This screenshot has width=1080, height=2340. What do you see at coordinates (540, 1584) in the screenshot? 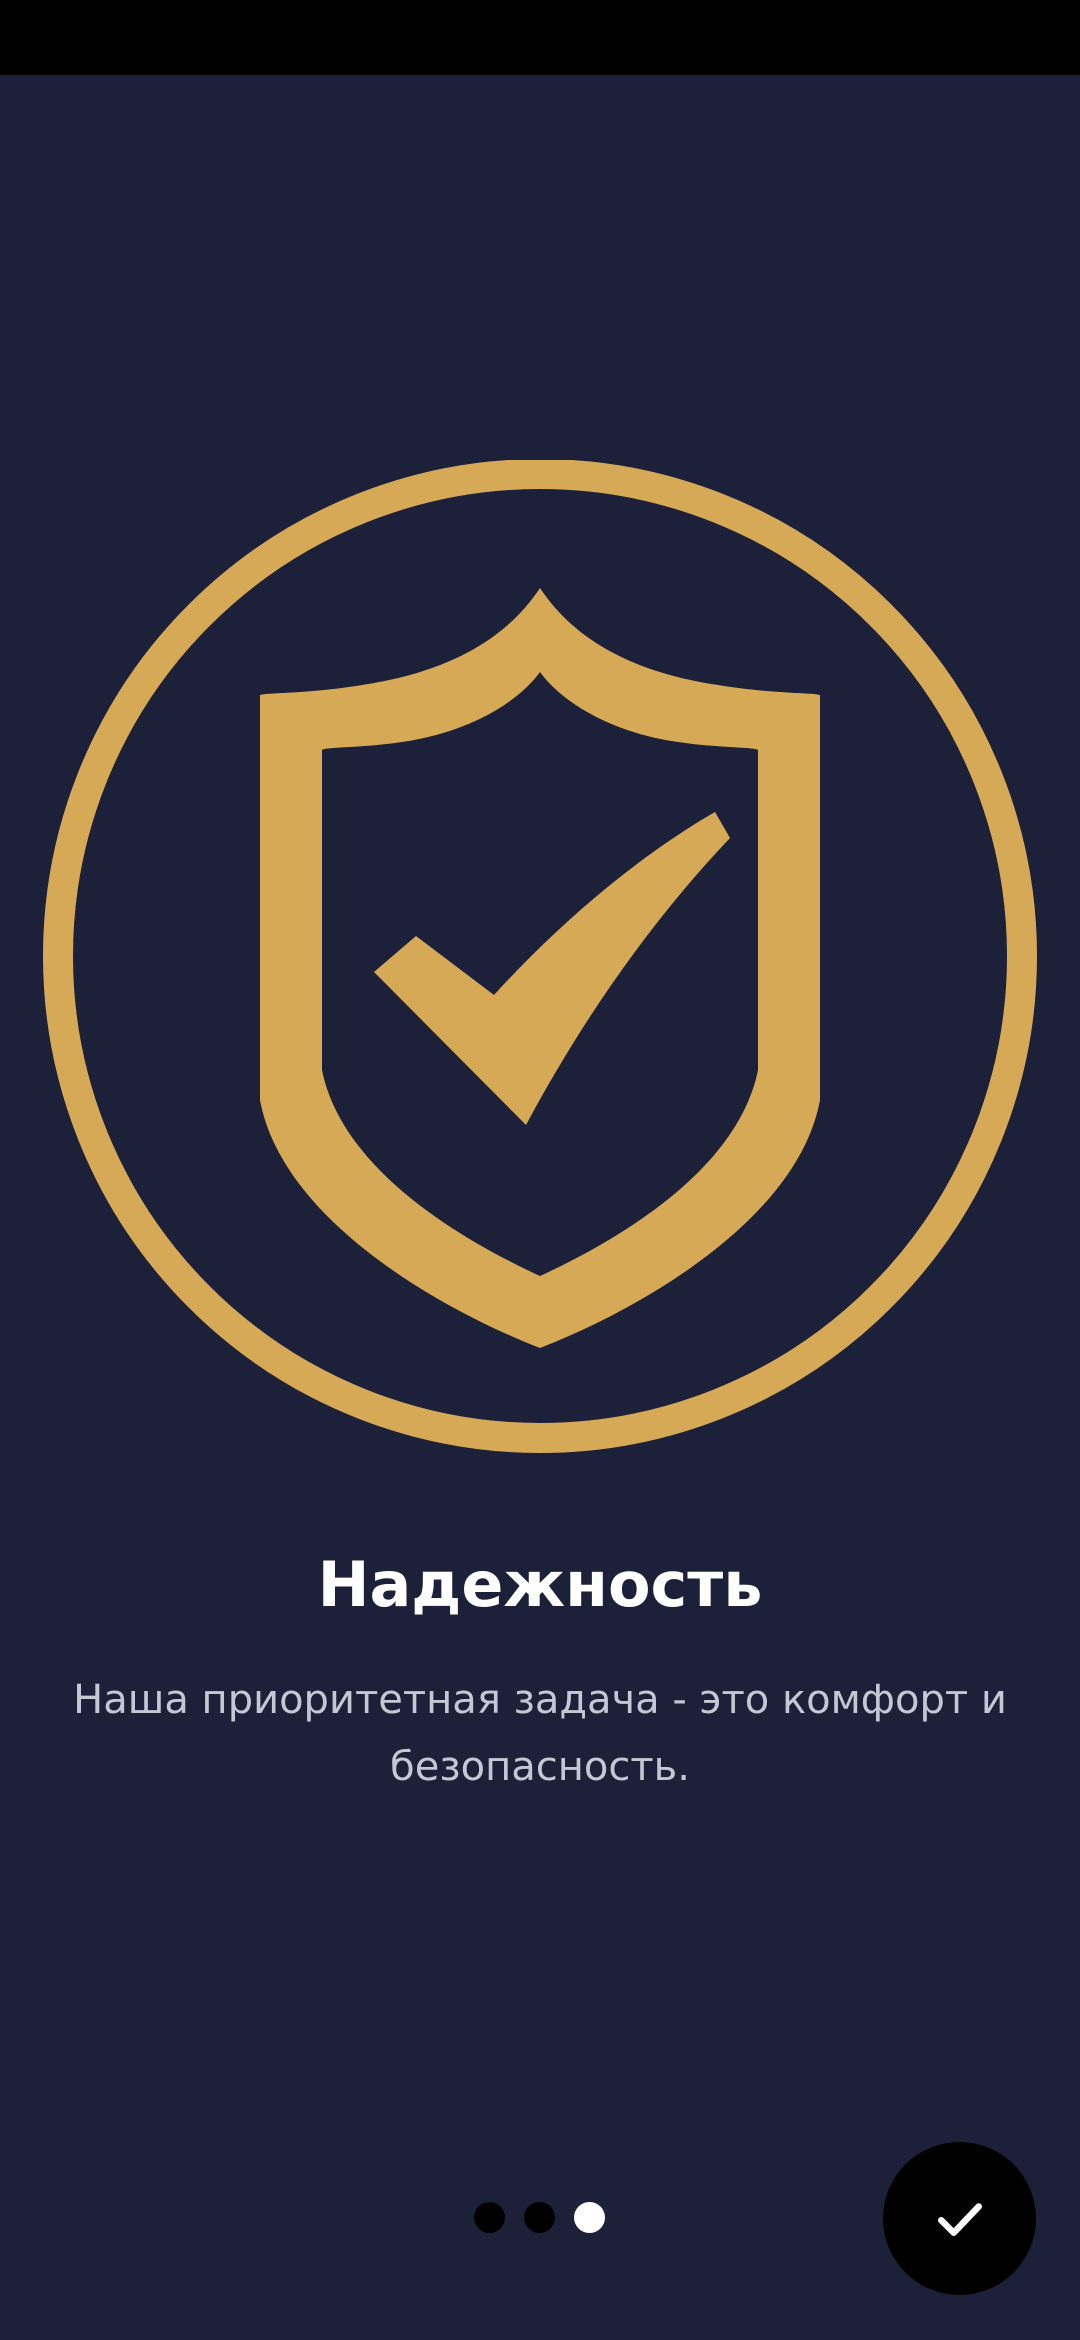
I see `onboarding-title: Надежность` at bounding box center [540, 1584].